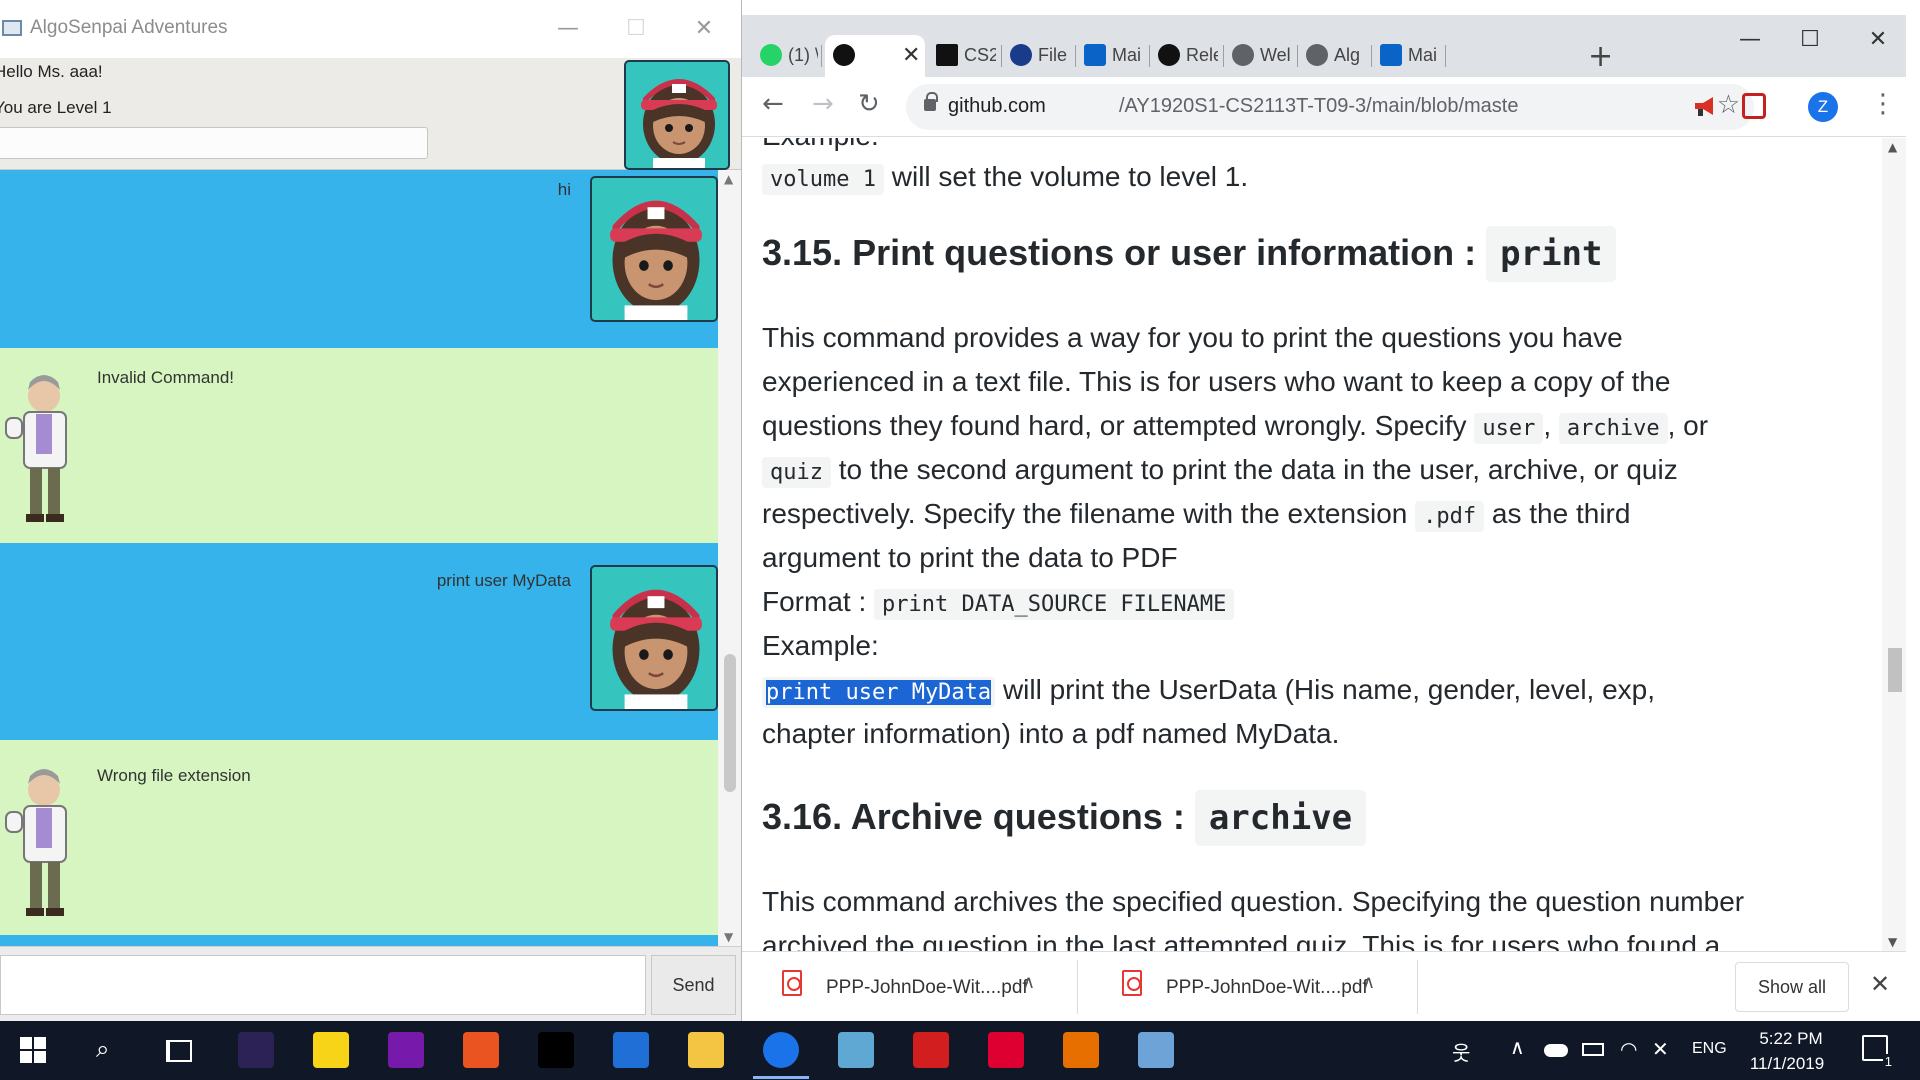 The width and height of the screenshot is (1920, 1080). Describe the element at coordinates (406, 1050) in the screenshot. I see `onenote-icon` at that location.